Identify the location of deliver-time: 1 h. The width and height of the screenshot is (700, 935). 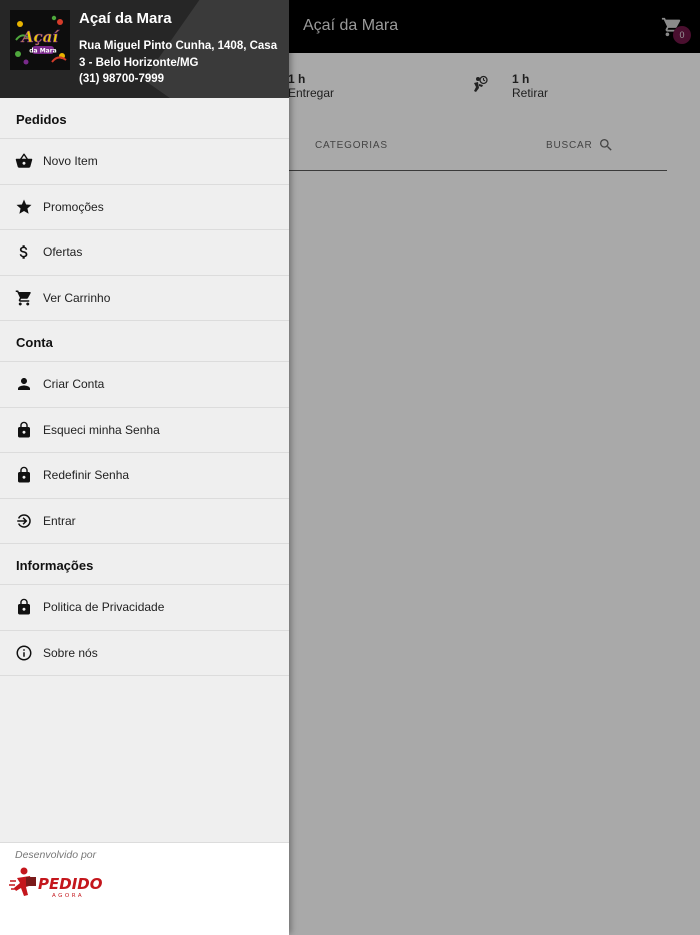
(297, 79).